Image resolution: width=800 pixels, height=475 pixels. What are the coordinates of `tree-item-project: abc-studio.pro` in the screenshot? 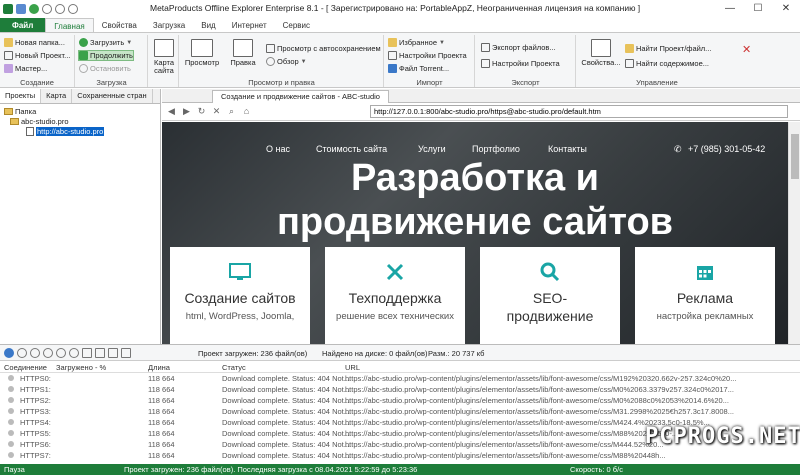 It's located at (80, 121).